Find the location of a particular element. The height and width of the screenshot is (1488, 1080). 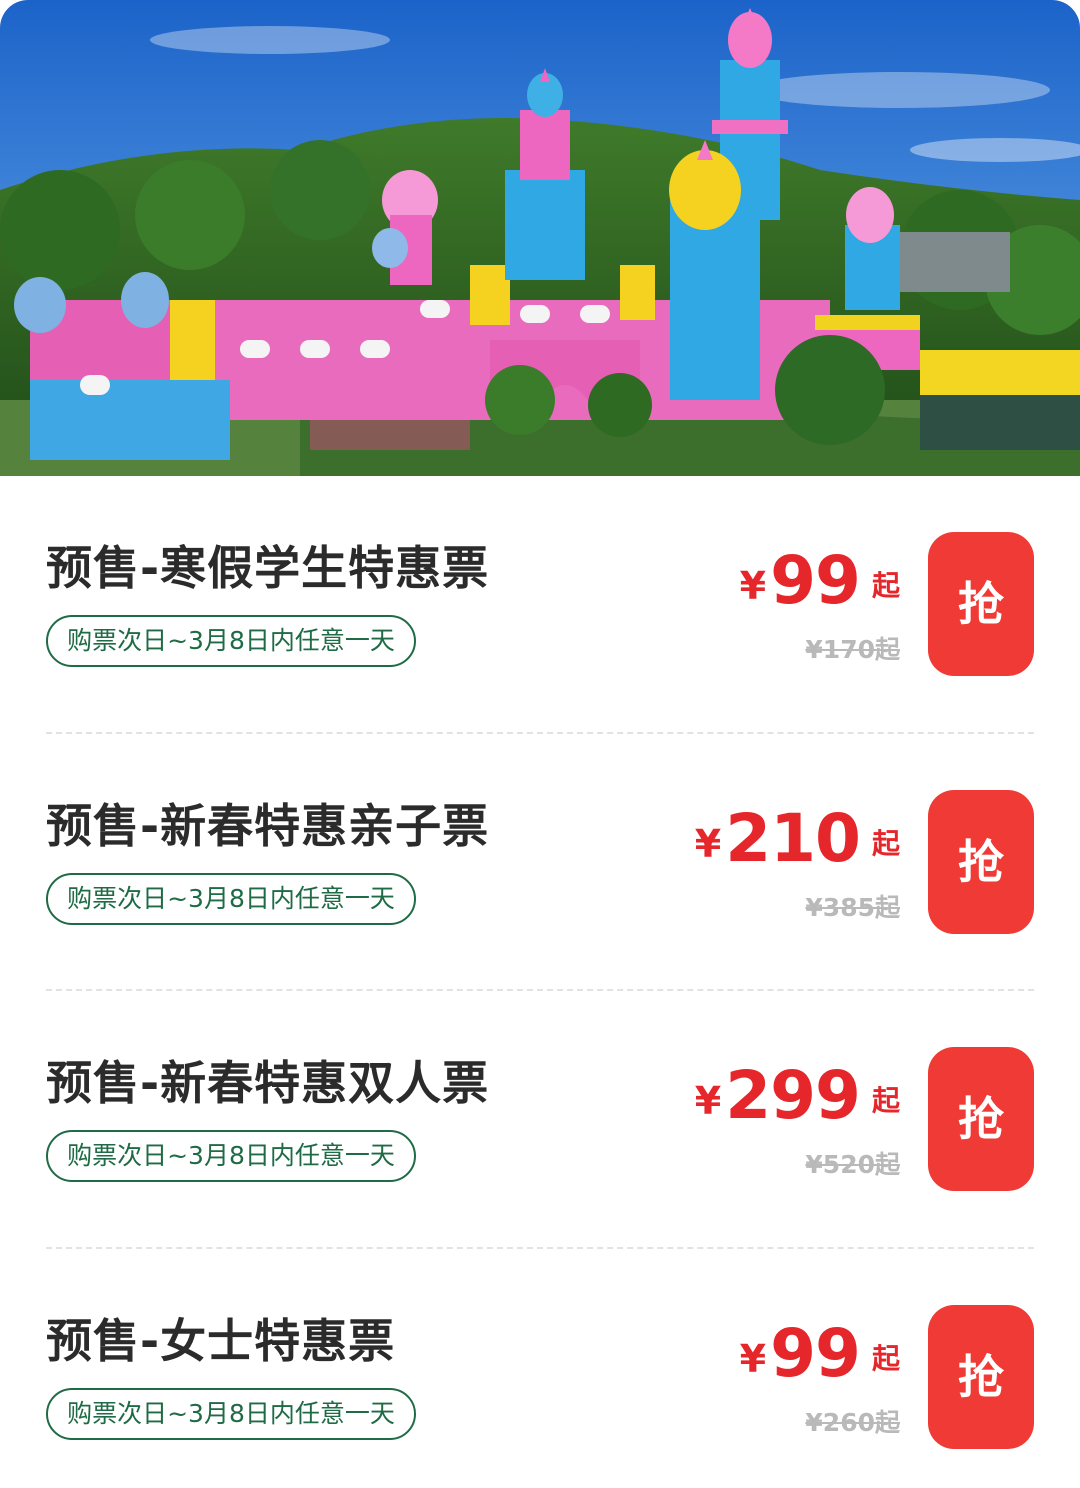

price-value: 210 is located at coordinates (793, 838).